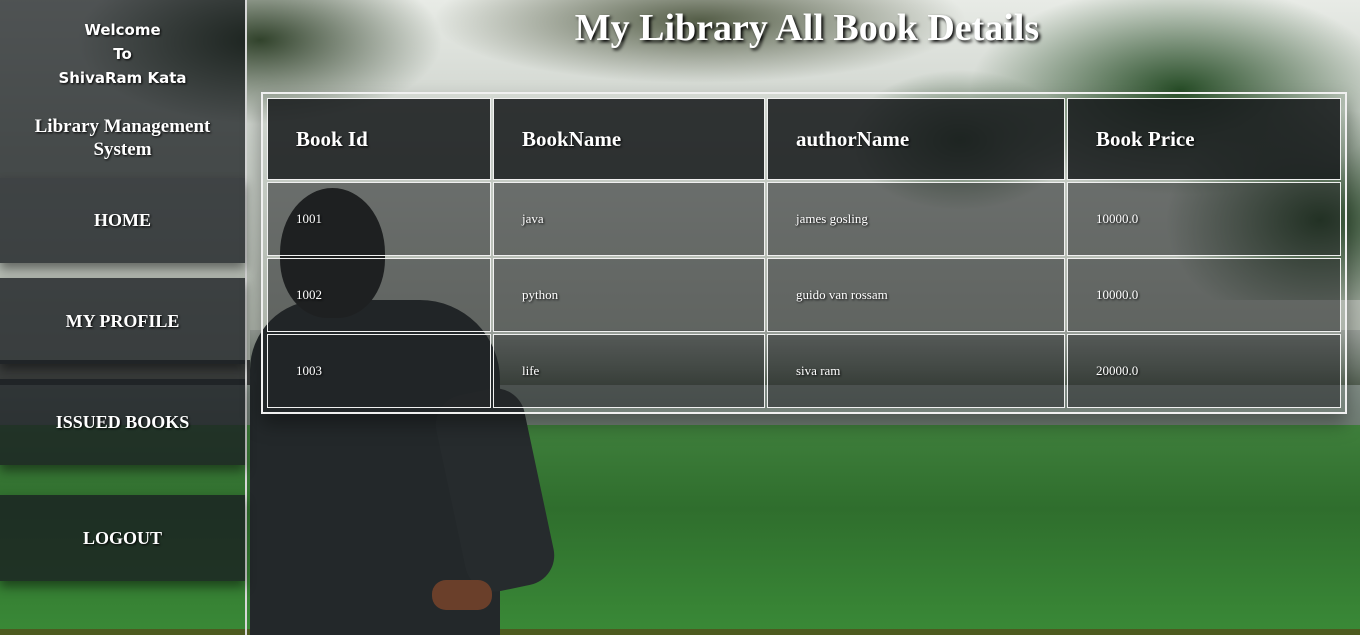  What do you see at coordinates (462, 595) in the screenshot?
I see `background-person-hand` at bounding box center [462, 595].